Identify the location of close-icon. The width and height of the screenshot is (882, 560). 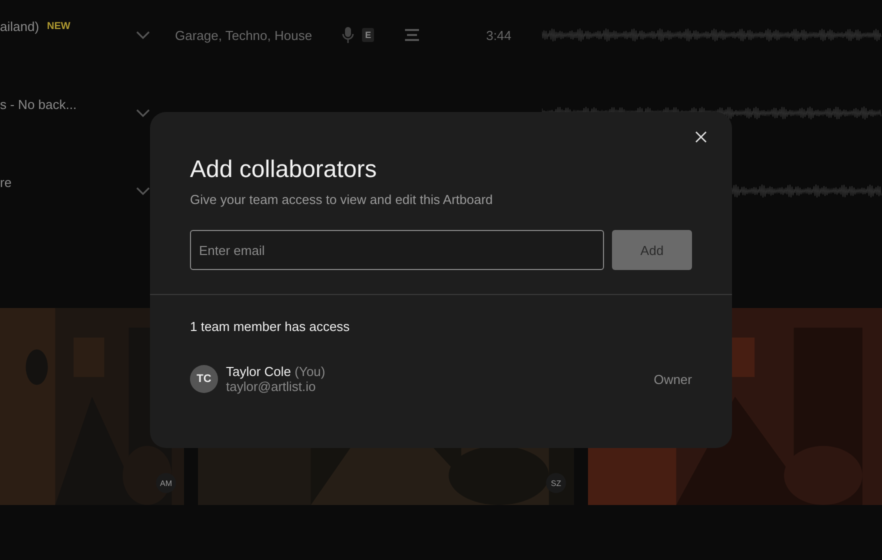
(701, 137).